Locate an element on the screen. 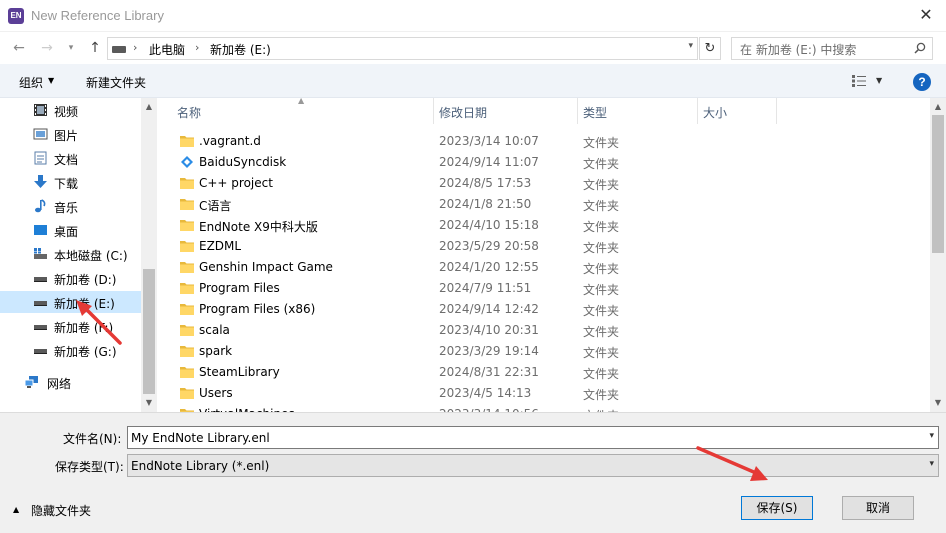 The height and width of the screenshot is (533, 946). back-button: ← is located at coordinates (19, 48).